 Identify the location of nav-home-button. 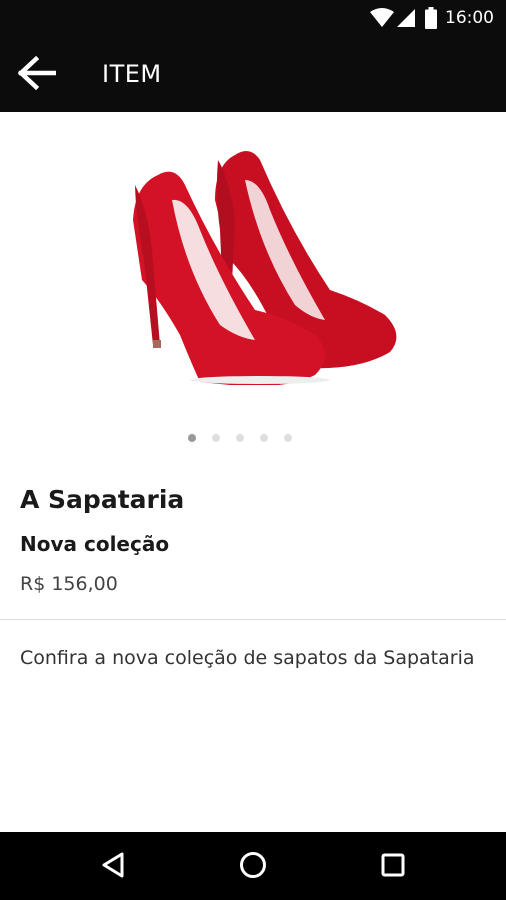
(253, 867).